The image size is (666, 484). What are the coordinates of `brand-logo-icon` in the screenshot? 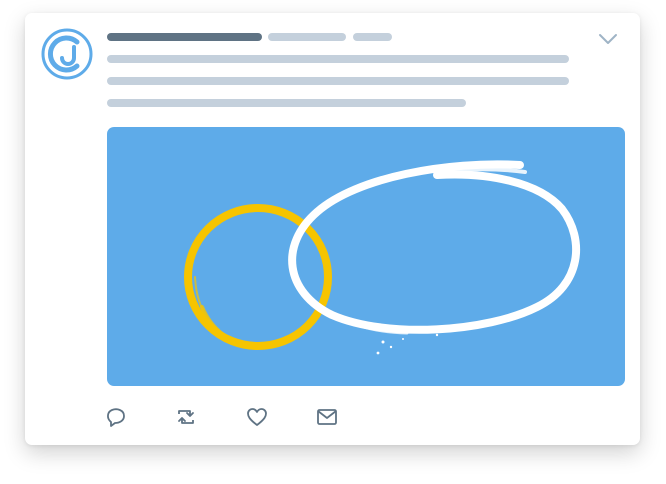 It's located at (67, 54).